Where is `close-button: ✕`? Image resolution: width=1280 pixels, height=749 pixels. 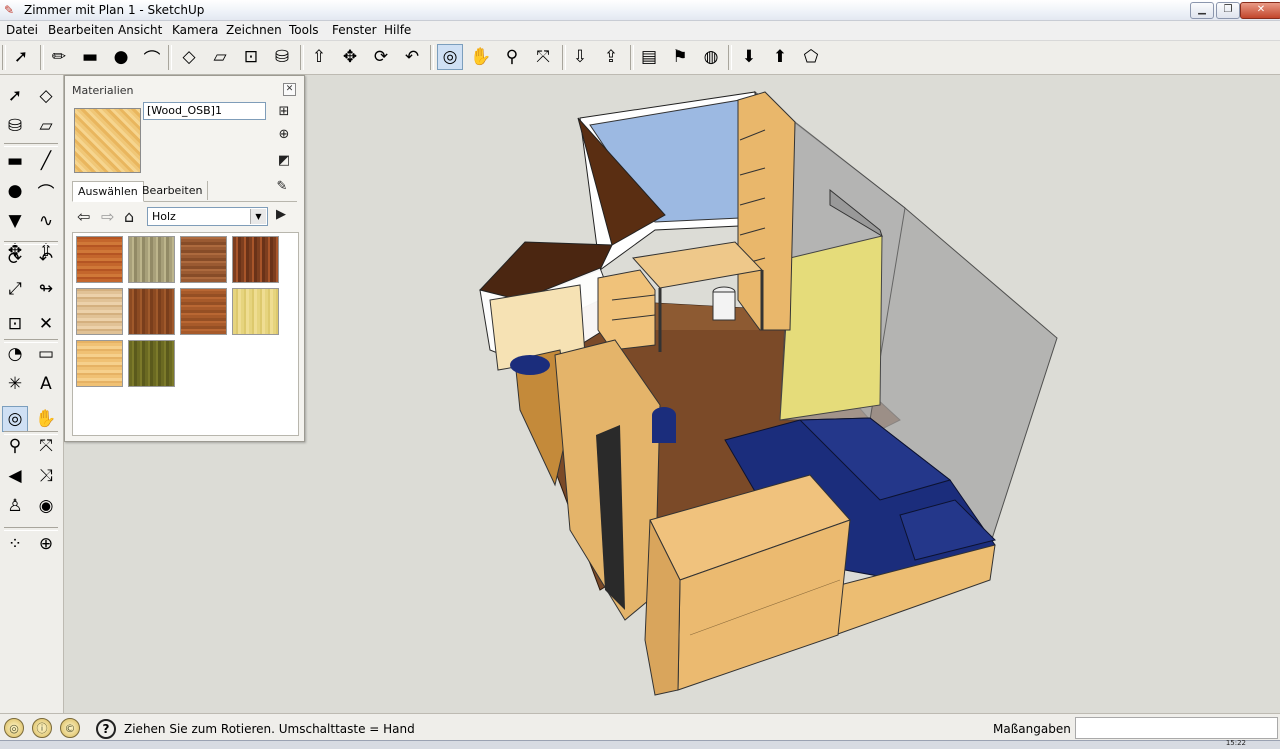
close-button: ✕ is located at coordinates (1260, 10).